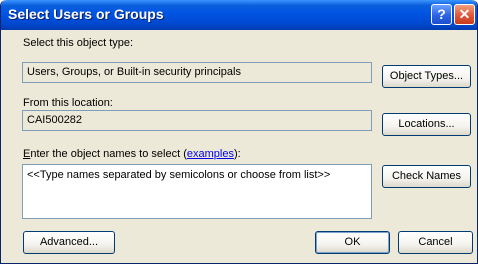 Image resolution: width=478 pixels, height=264 pixels. What do you see at coordinates (352, 242) in the screenshot?
I see `ok-button: OK` at bounding box center [352, 242].